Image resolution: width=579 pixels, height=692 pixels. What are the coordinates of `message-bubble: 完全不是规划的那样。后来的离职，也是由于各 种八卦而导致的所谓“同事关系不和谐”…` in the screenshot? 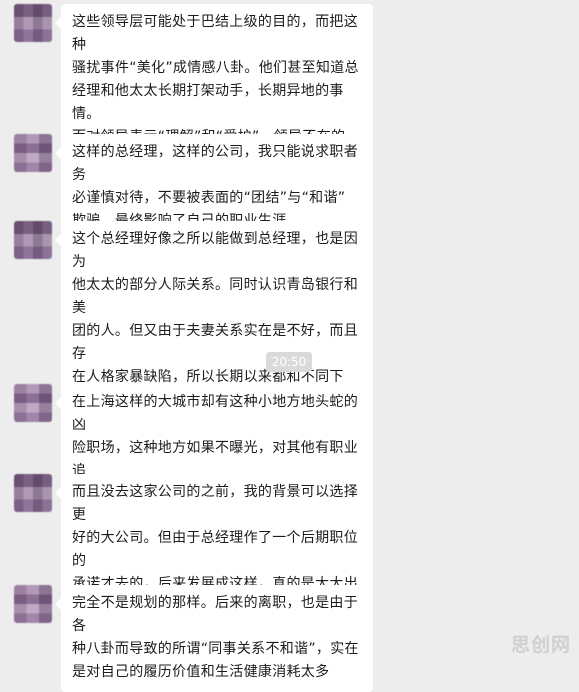 It's located at (214, 638).